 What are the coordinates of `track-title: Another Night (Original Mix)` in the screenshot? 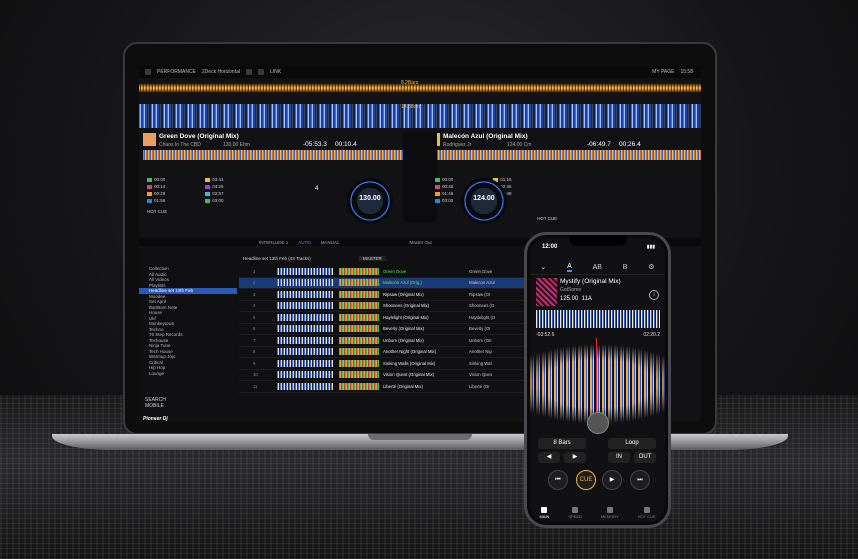 It's located at (410, 352).